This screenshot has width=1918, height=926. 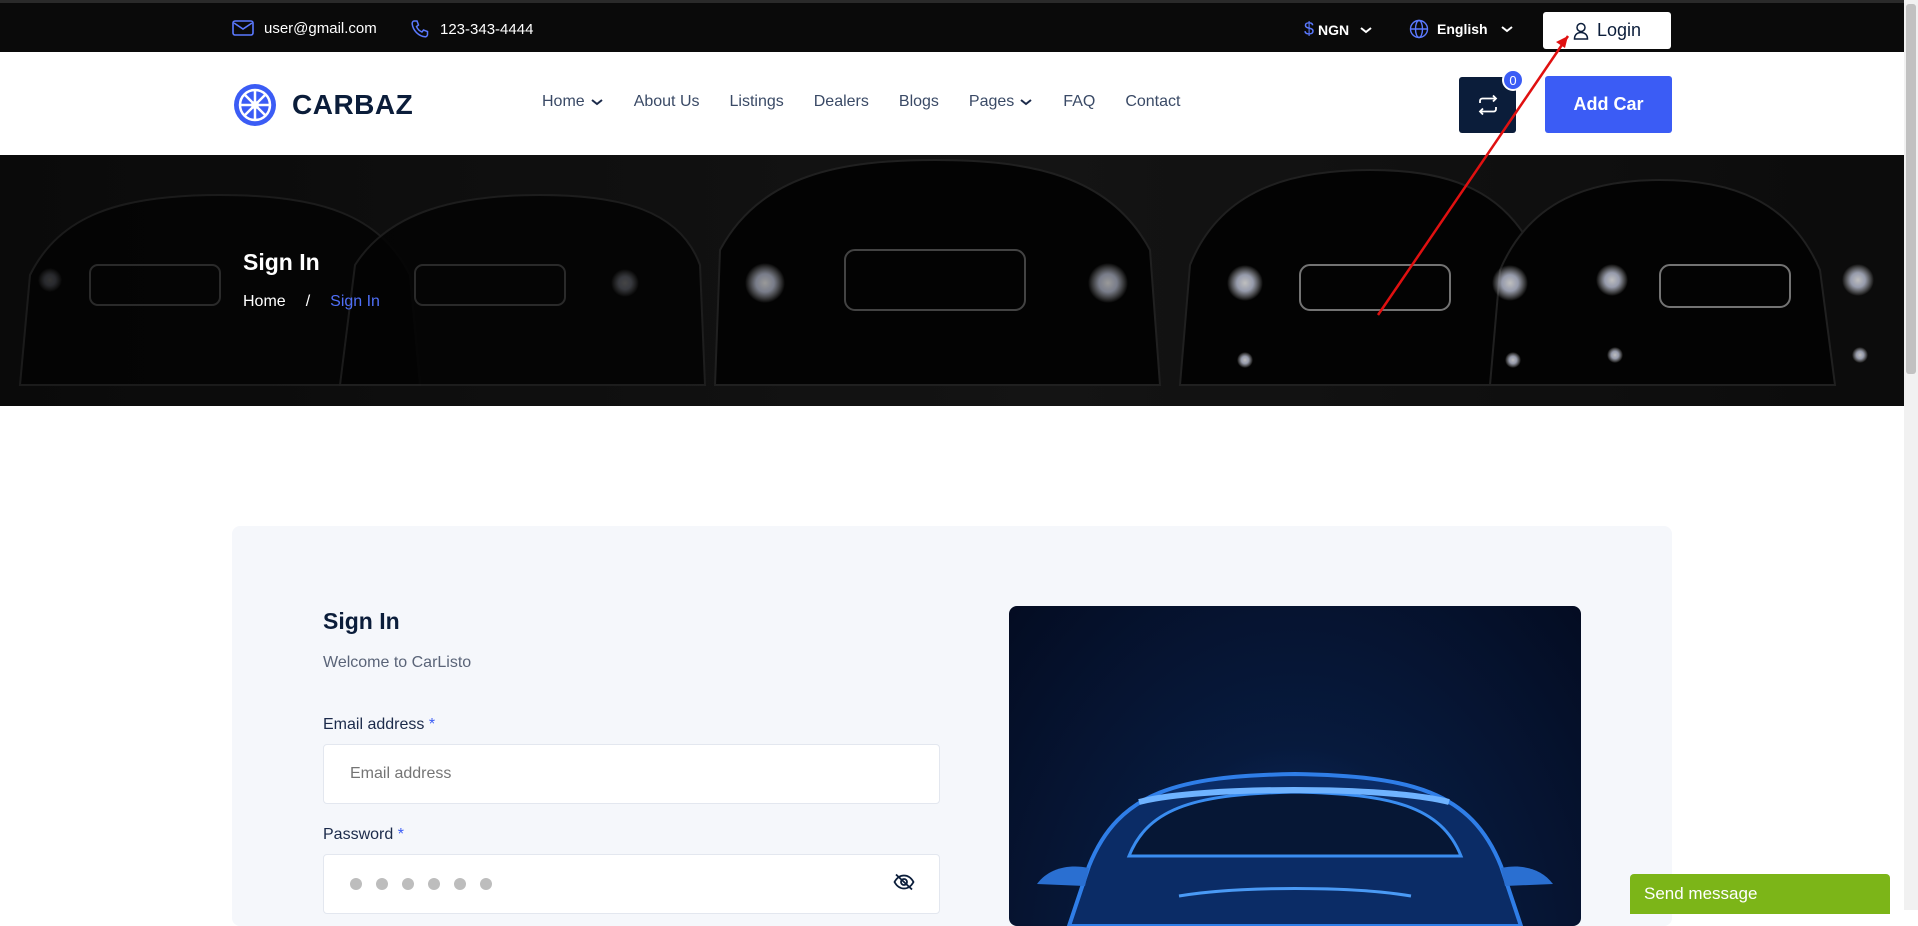 What do you see at coordinates (421, 884) in the screenshot?
I see `password-mask` at bounding box center [421, 884].